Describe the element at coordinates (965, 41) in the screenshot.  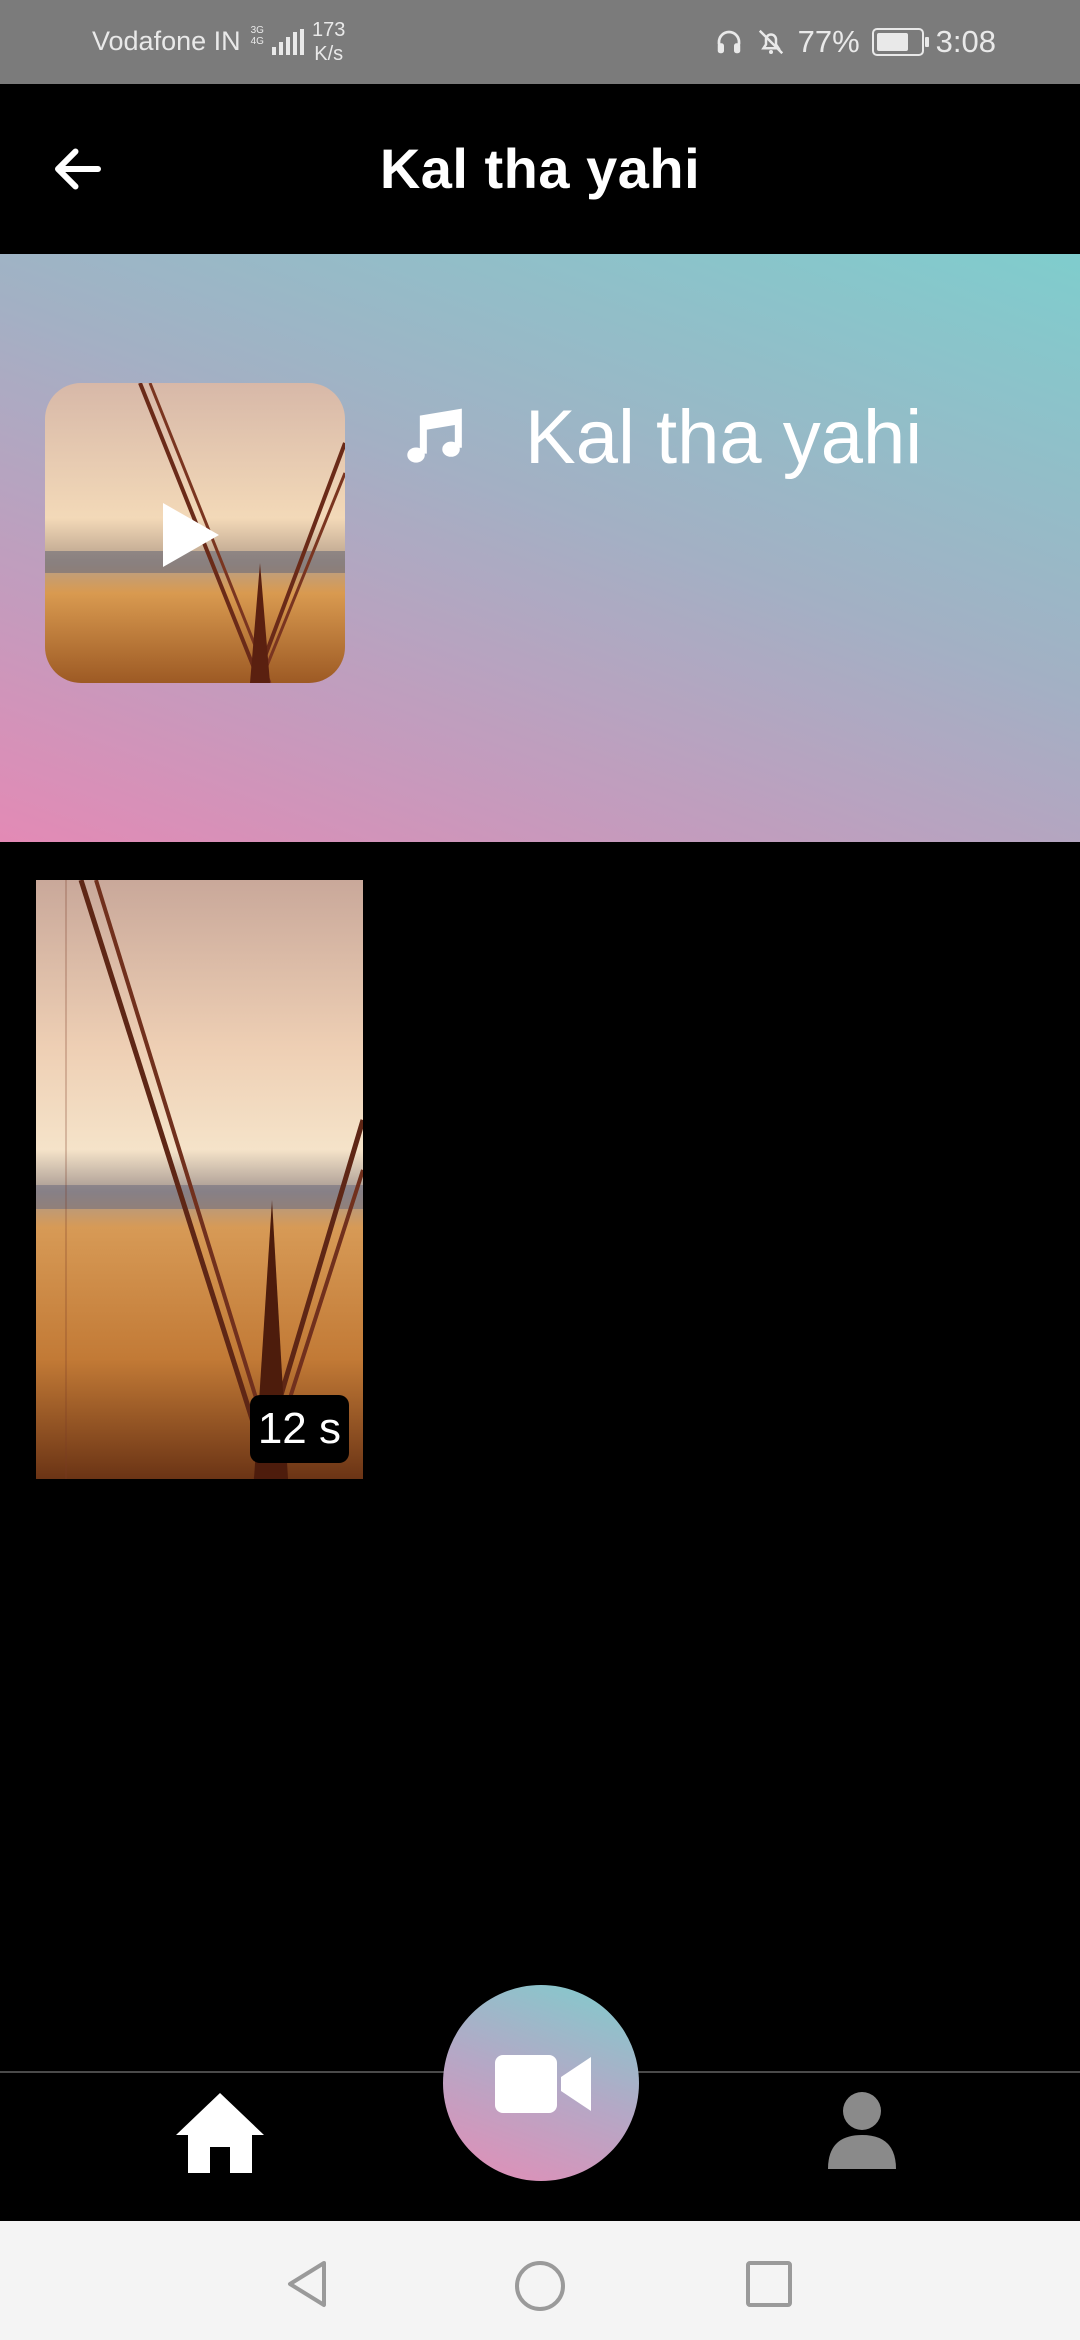
I see `clock: 3:08` at that location.